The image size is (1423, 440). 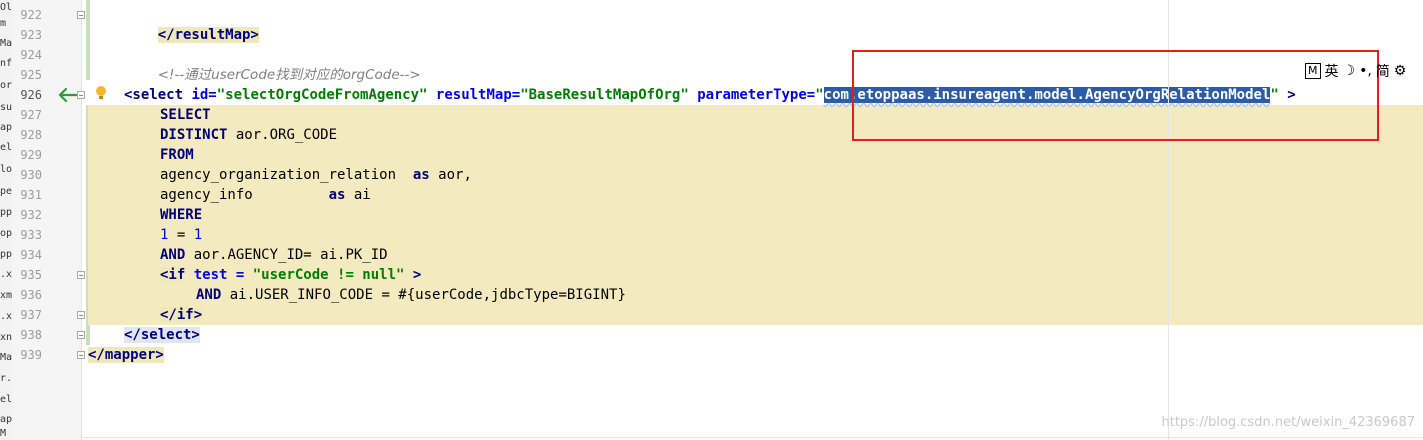 I want to click on xml-attribute-value: "userCode != null", so click(x=328, y=275).